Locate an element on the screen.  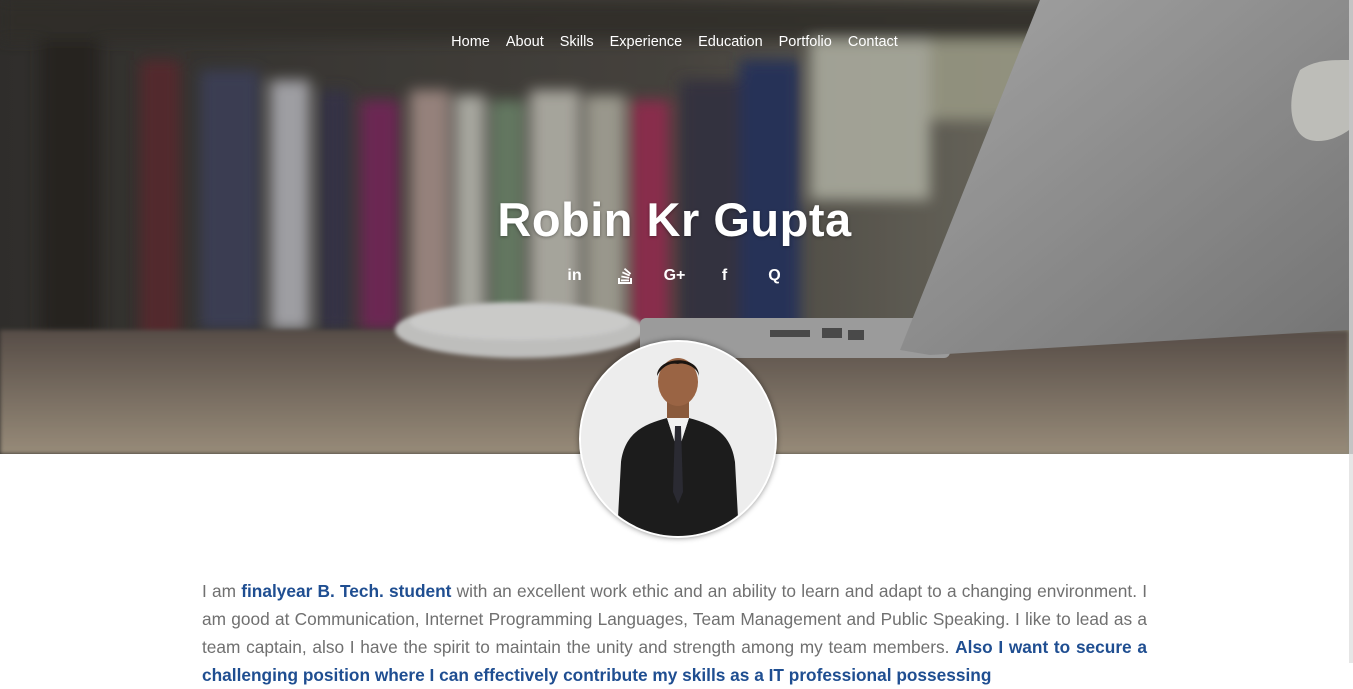
nav-contact-link: Contact is located at coordinates (873, 42).